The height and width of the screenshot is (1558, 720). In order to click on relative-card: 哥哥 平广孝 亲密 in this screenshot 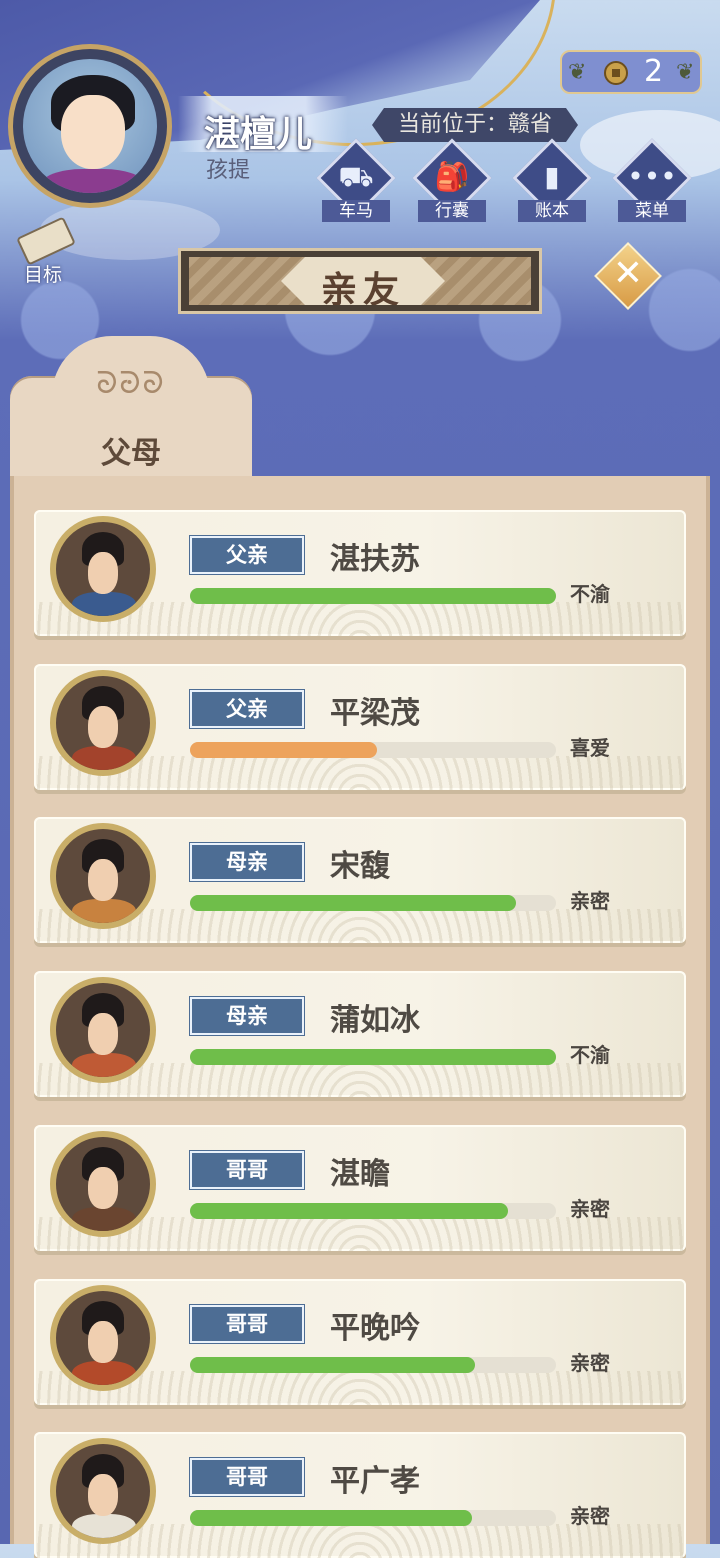, I will do `click(360, 1495)`.